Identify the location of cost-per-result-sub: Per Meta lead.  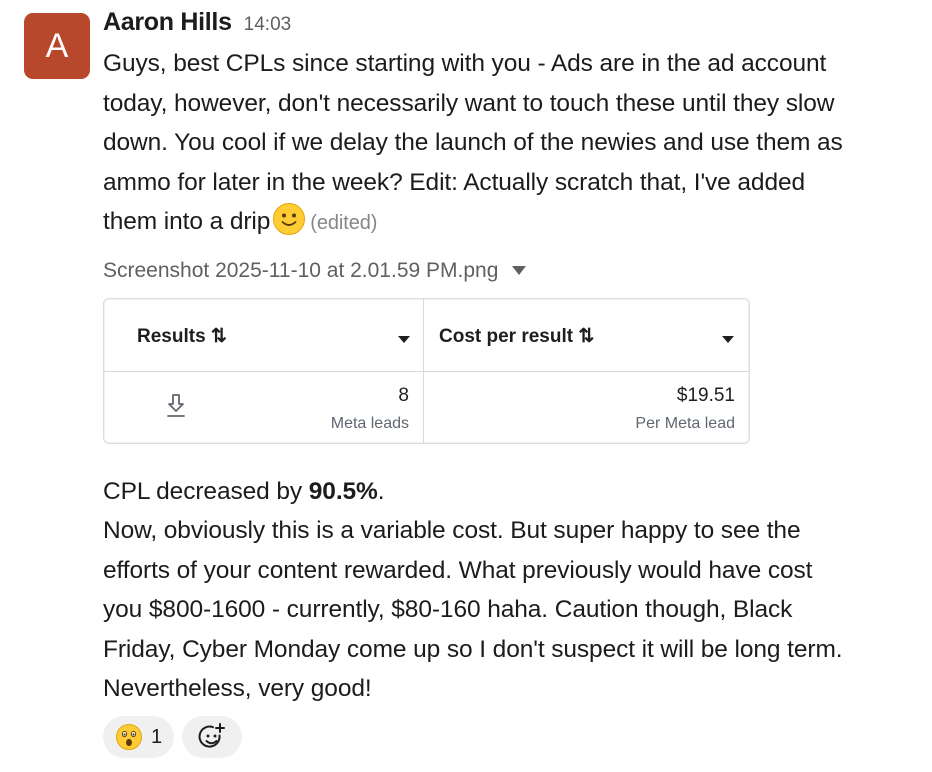
(685, 423).